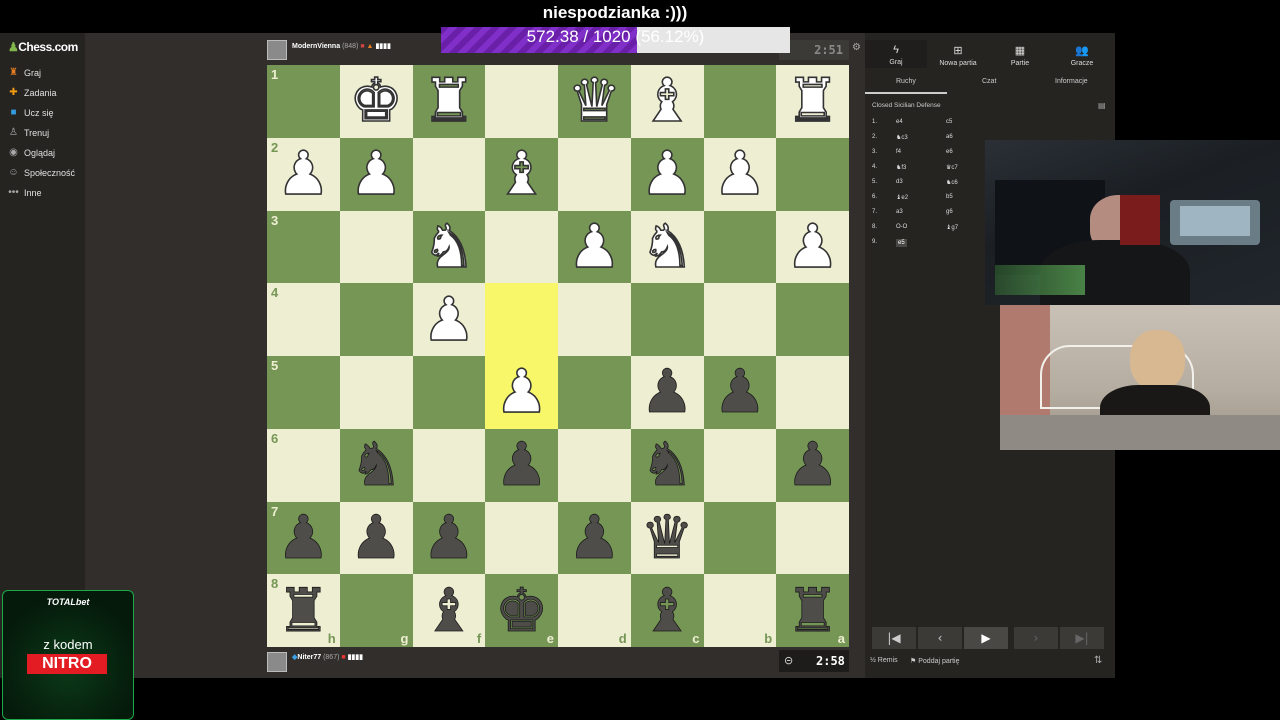 The height and width of the screenshot is (720, 1280). I want to click on white-move: e5, so click(901, 243).